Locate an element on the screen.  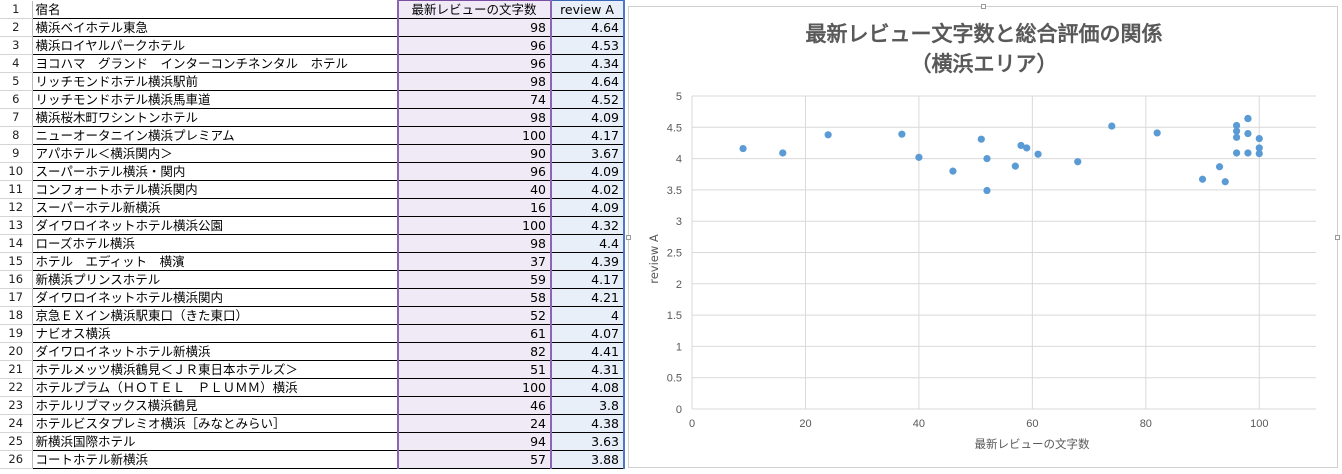
row-number: 2 is located at coordinates (16, 27).